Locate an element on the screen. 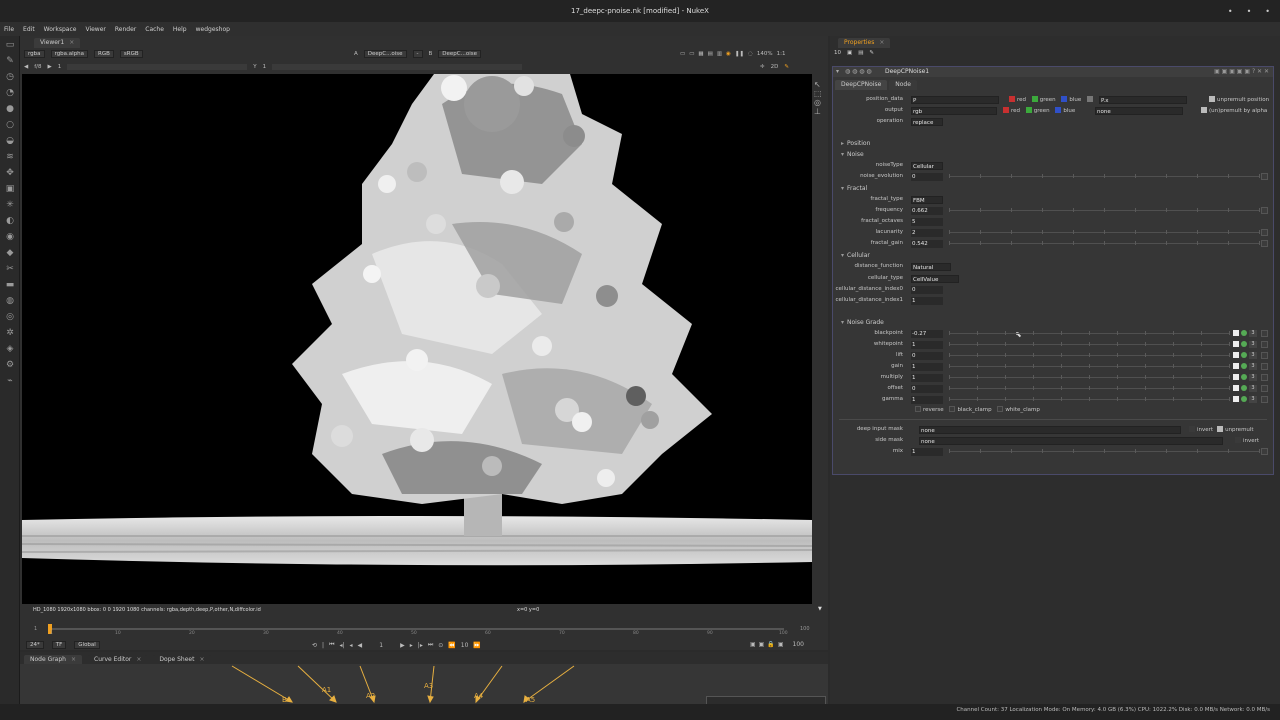 Image resolution: width=1280 pixels, height=720 pixels. green-check-icon is located at coordinates (1034, 99).